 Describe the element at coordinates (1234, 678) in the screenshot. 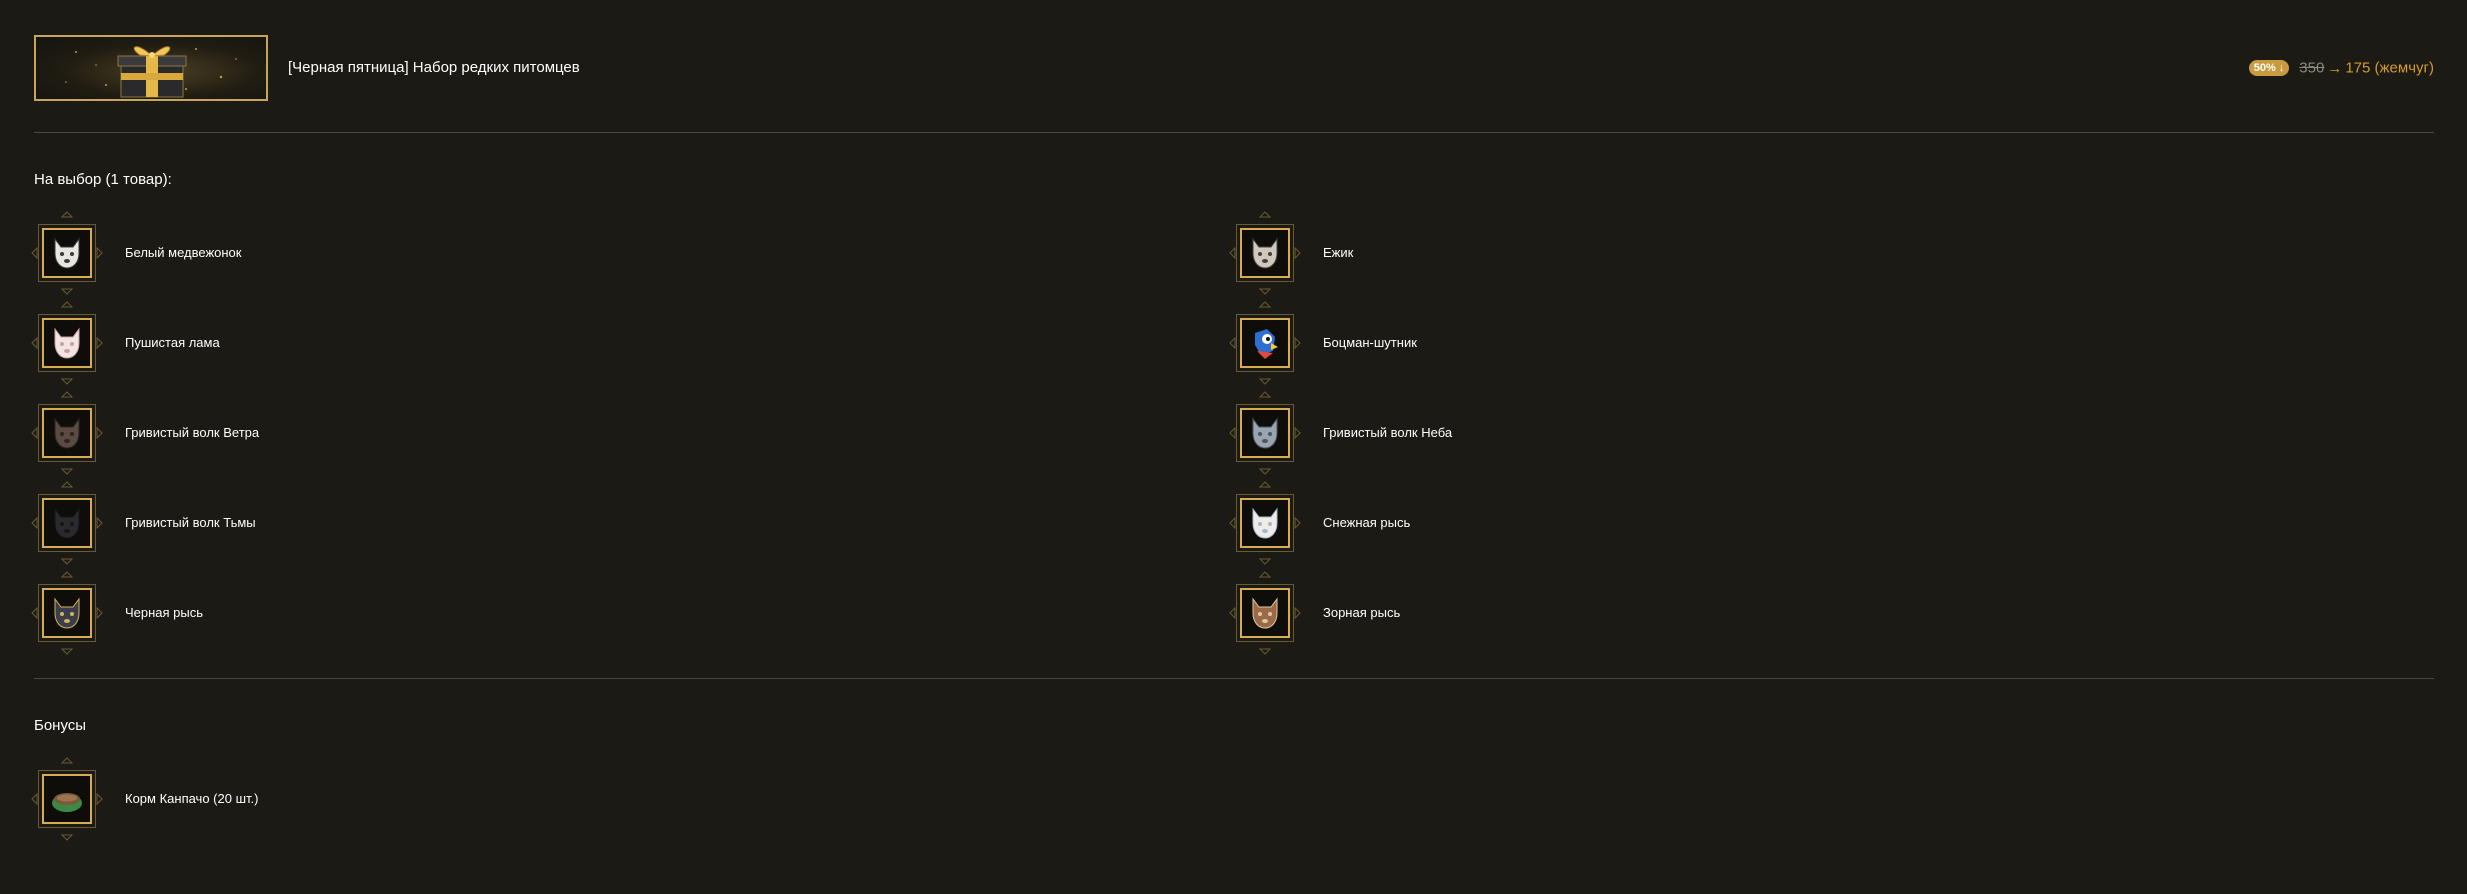

I see `bonus-divider` at that location.